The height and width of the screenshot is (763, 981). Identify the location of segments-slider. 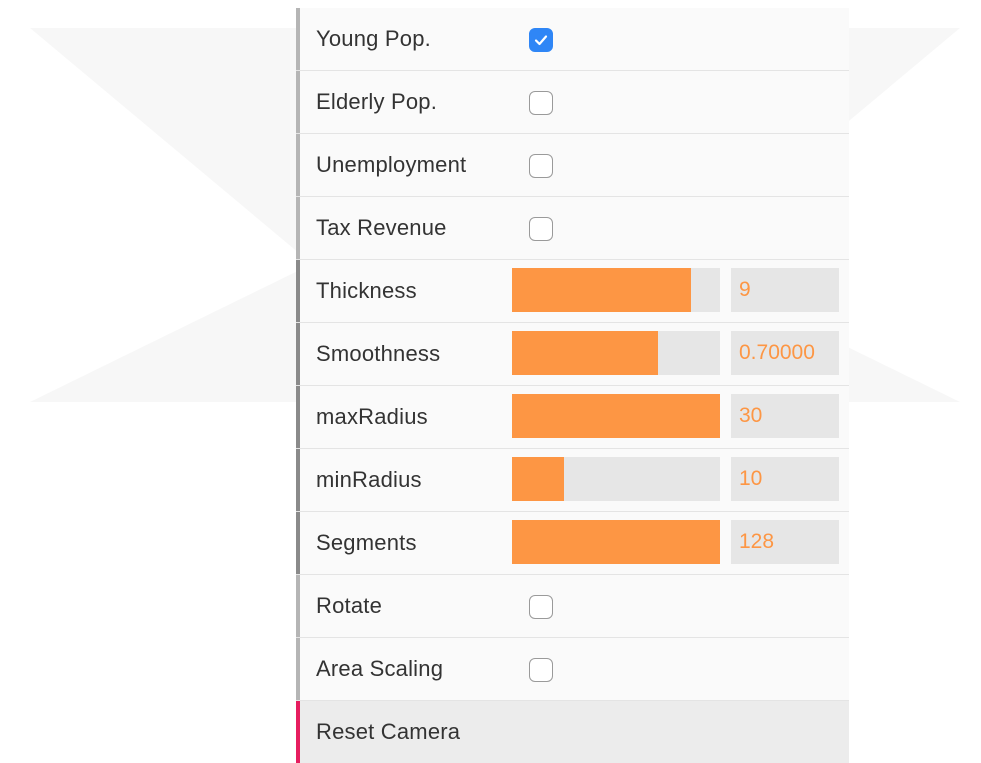
(616, 542).